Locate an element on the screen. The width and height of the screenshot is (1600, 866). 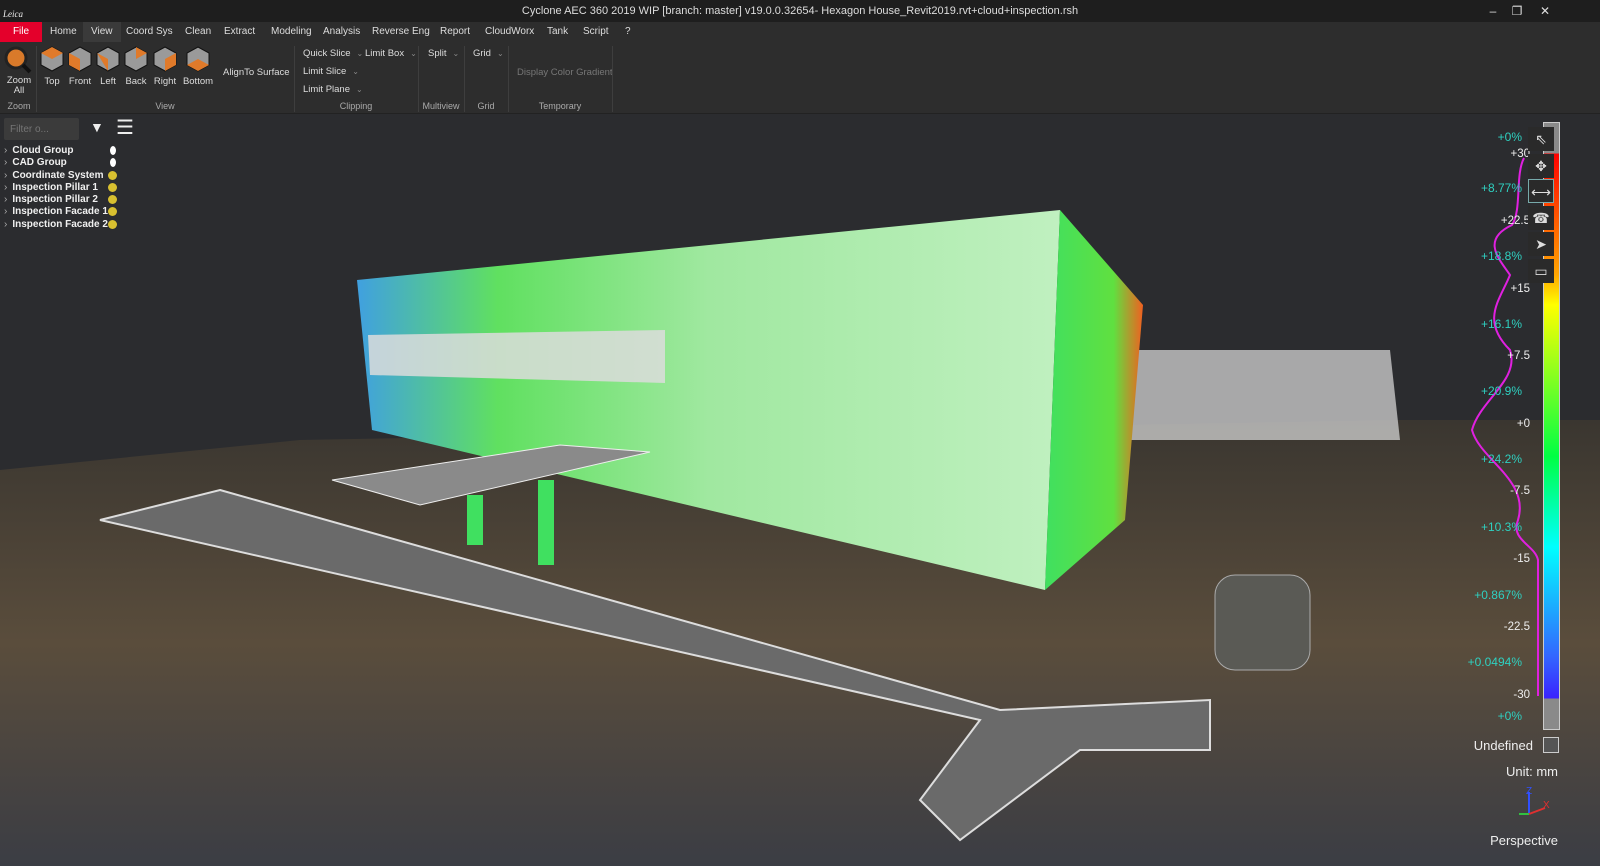
menu-view: View is located at coordinates (102, 32).